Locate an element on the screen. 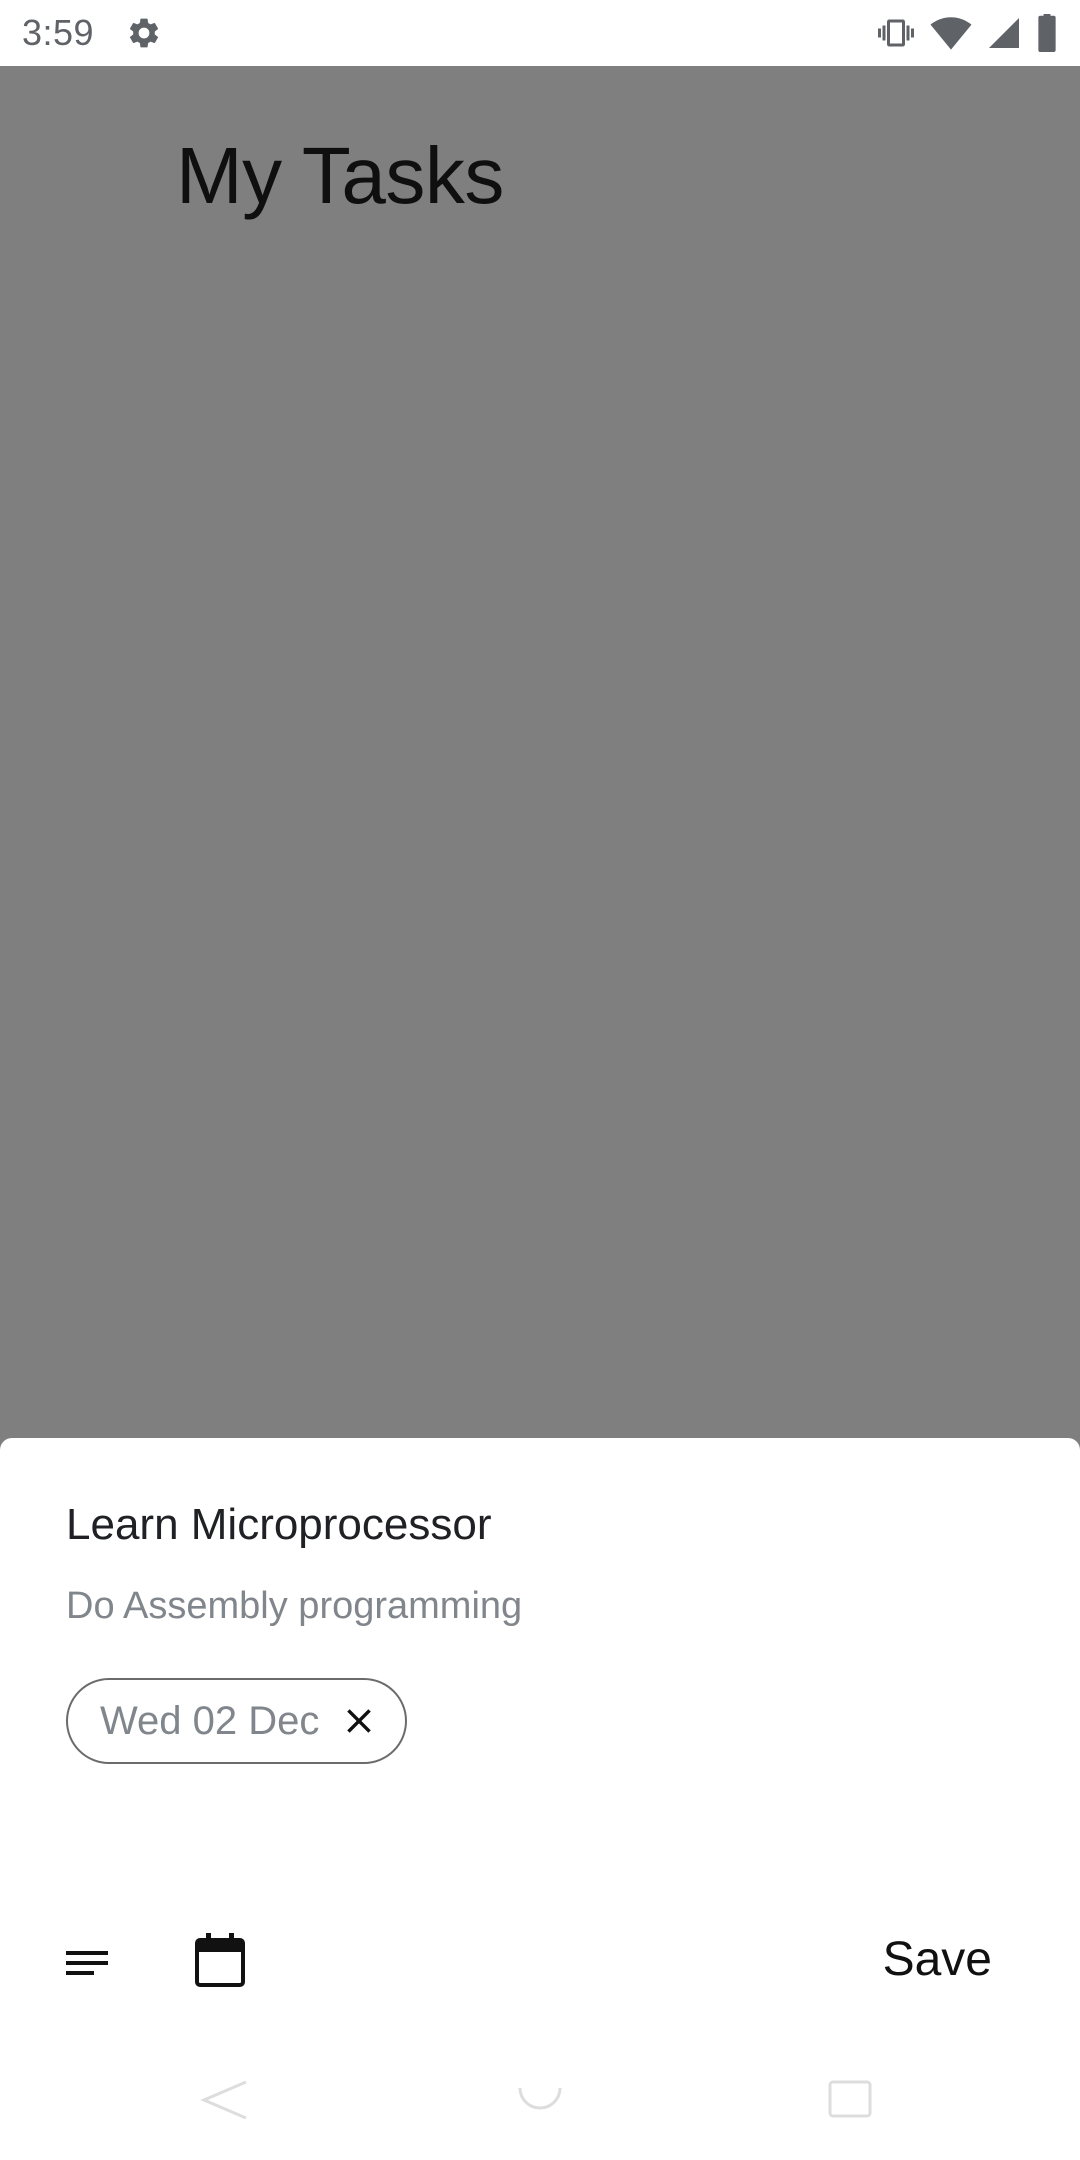  sheet-toolbar: Save is located at coordinates (540, 1962).